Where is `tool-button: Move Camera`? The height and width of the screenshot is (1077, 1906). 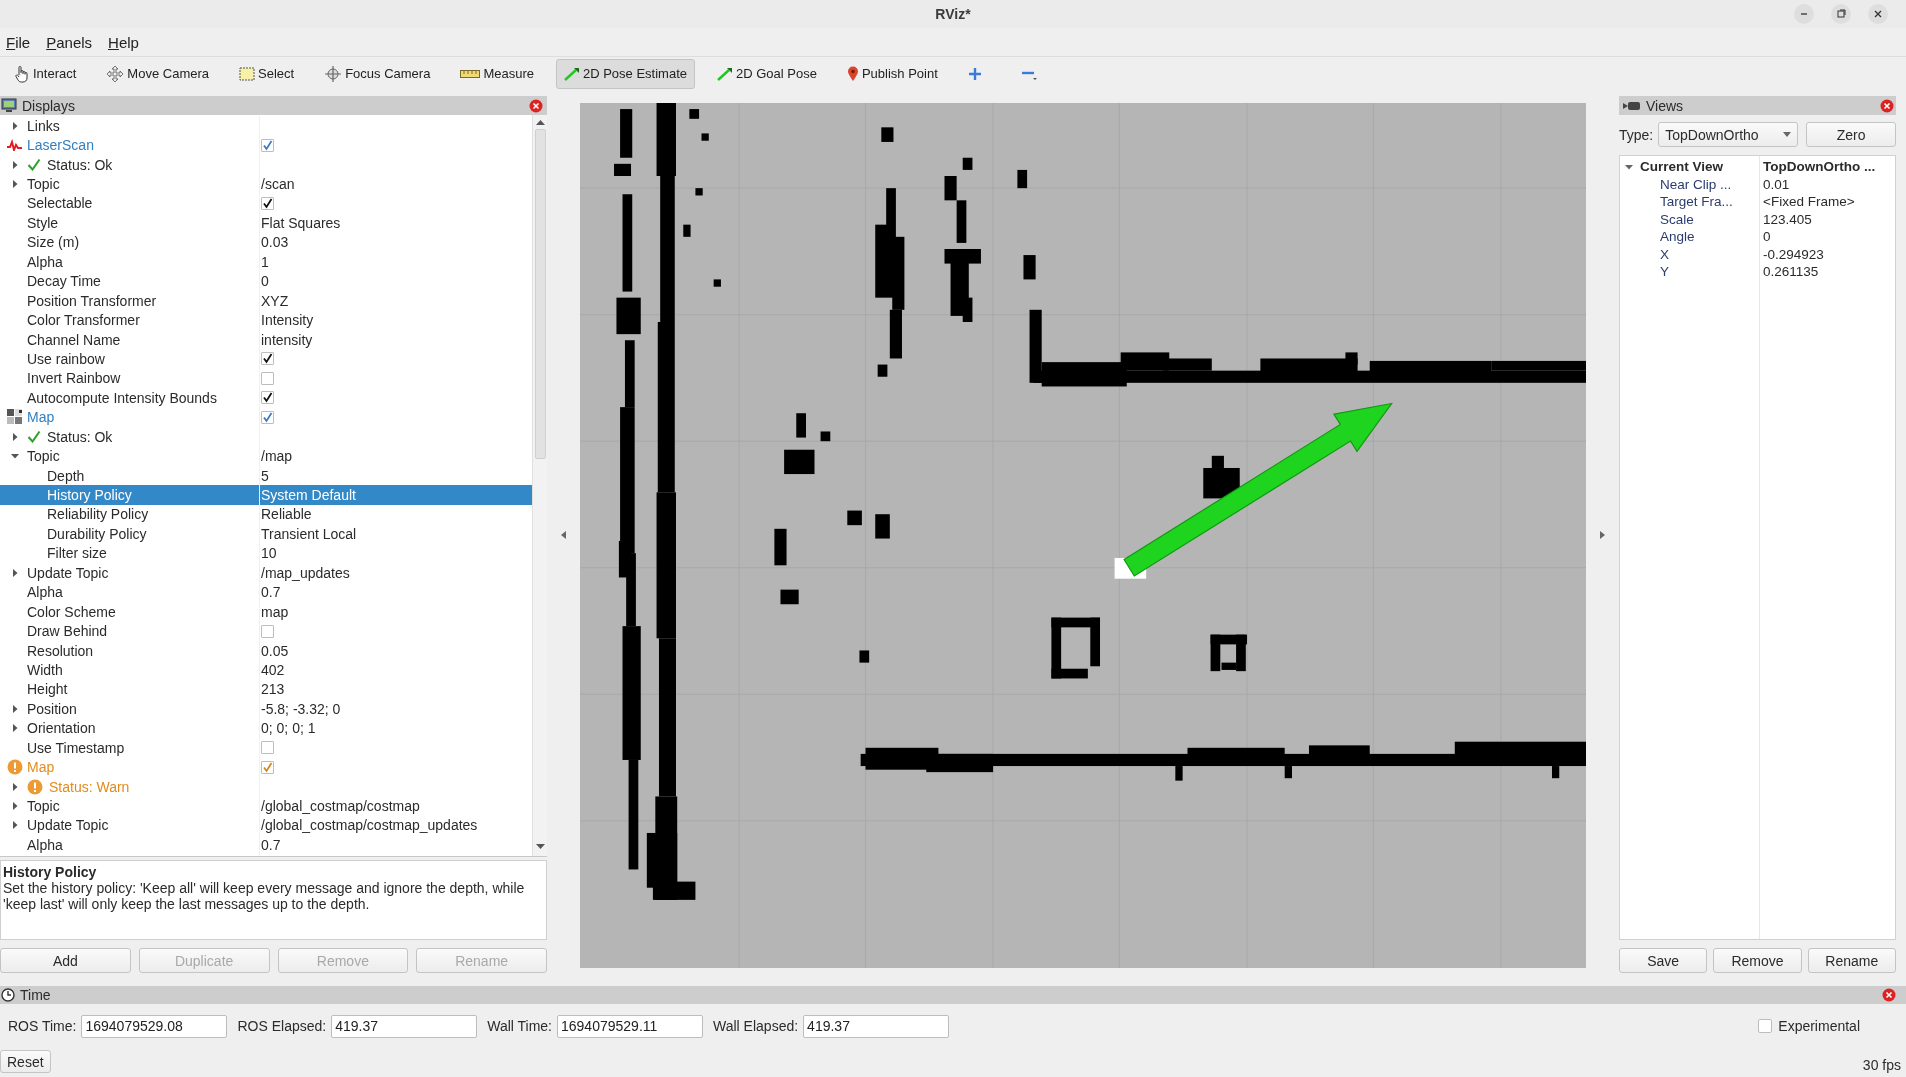
tool-button: Move Camera is located at coordinates (157, 73).